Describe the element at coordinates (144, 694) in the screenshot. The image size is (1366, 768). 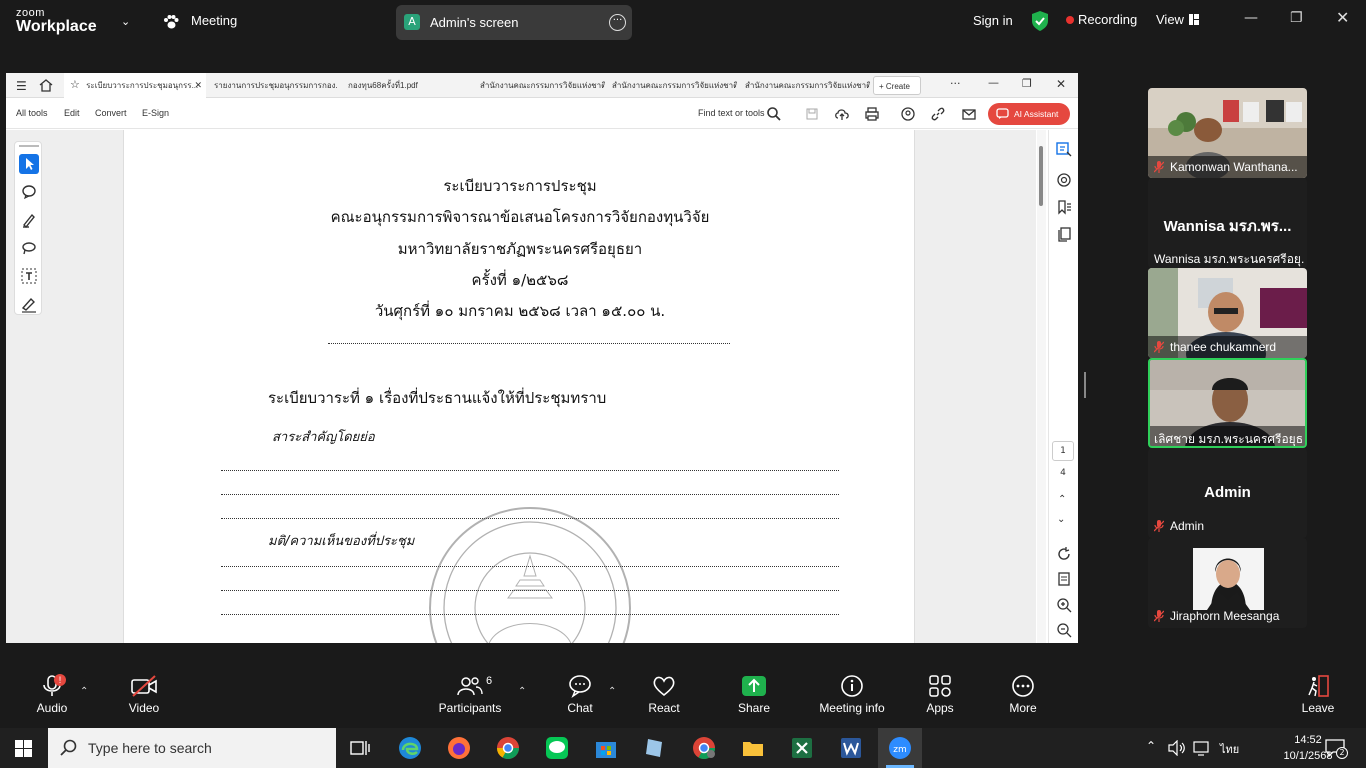
I see `video-button: Video` at that location.